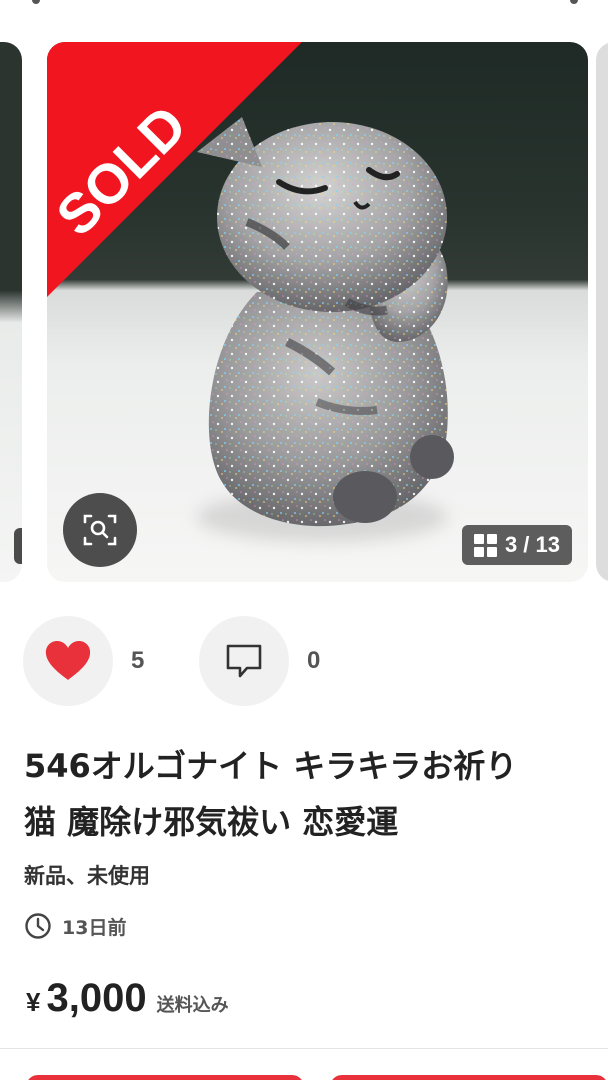 This screenshot has width=608, height=1080. I want to click on grid-icon, so click(485, 545).